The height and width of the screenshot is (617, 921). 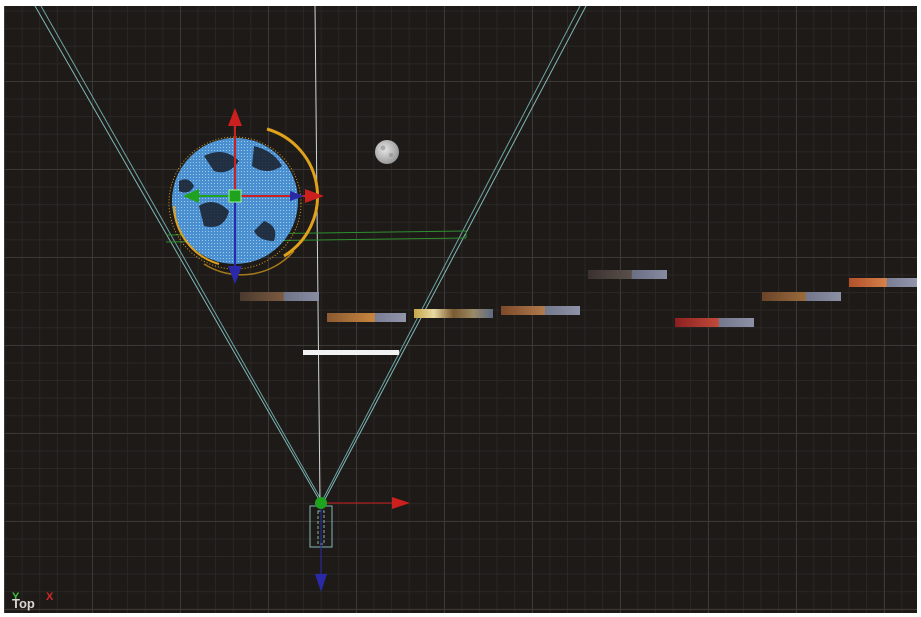 What do you see at coordinates (578, 298) in the screenshot?
I see `image-cards` at bounding box center [578, 298].